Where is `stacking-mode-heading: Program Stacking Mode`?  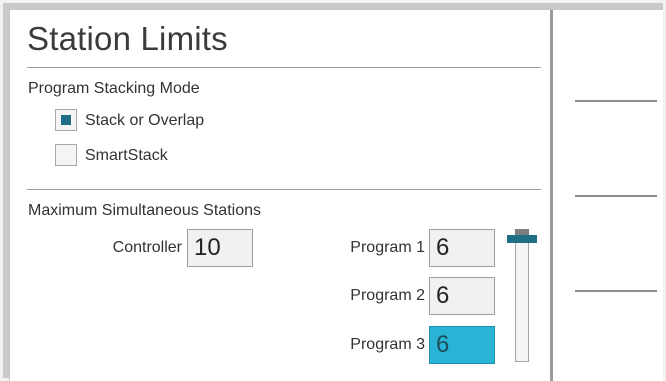 stacking-mode-heading: Program Stacking Mode is located at coordinates (114, 88).